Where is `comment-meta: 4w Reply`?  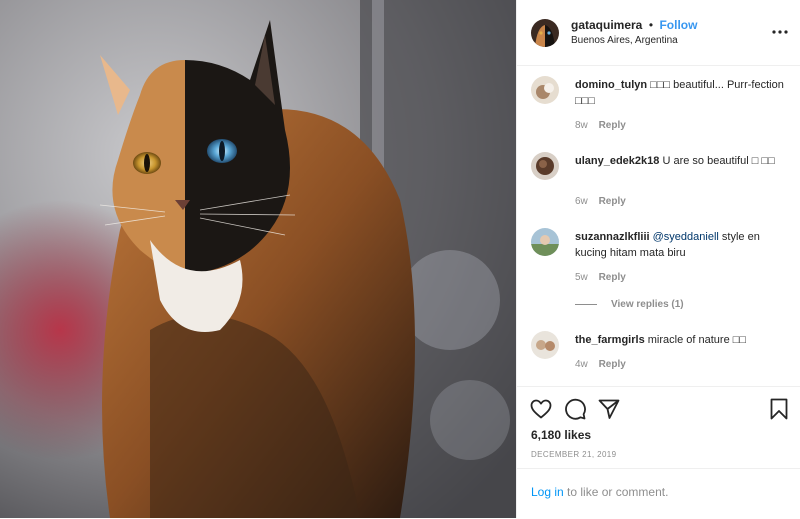 comment-meta: 4w Reply is located at coordinates (600, 364).